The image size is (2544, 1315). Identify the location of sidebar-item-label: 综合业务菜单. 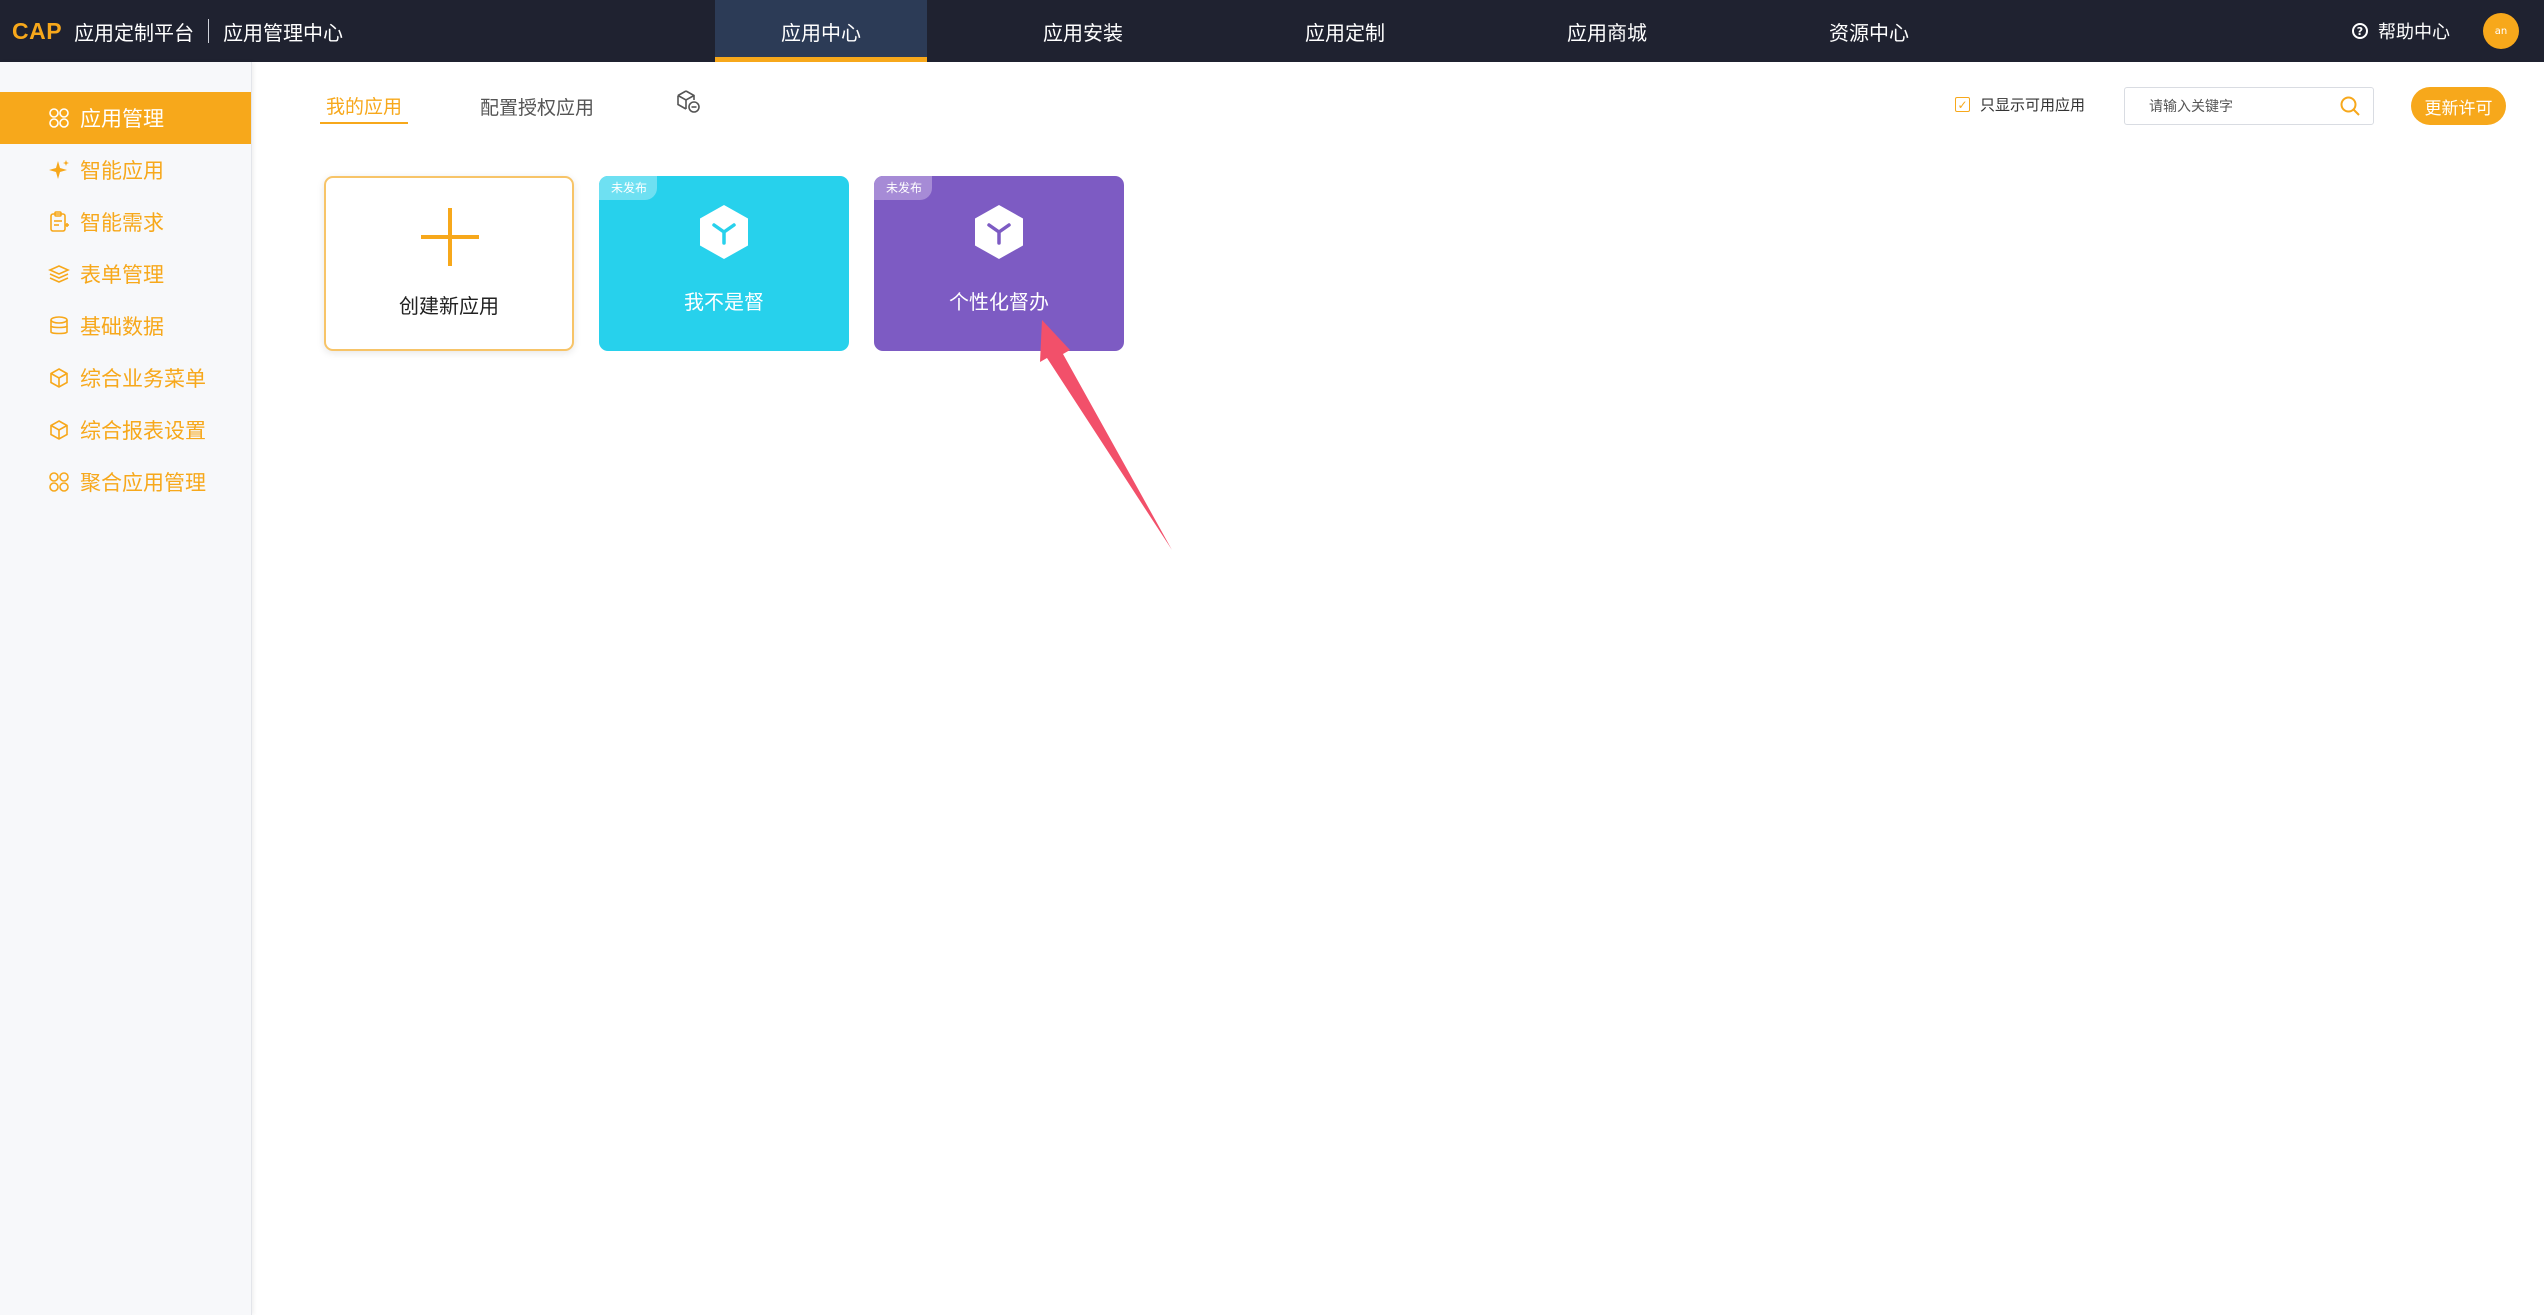
(143, 379).